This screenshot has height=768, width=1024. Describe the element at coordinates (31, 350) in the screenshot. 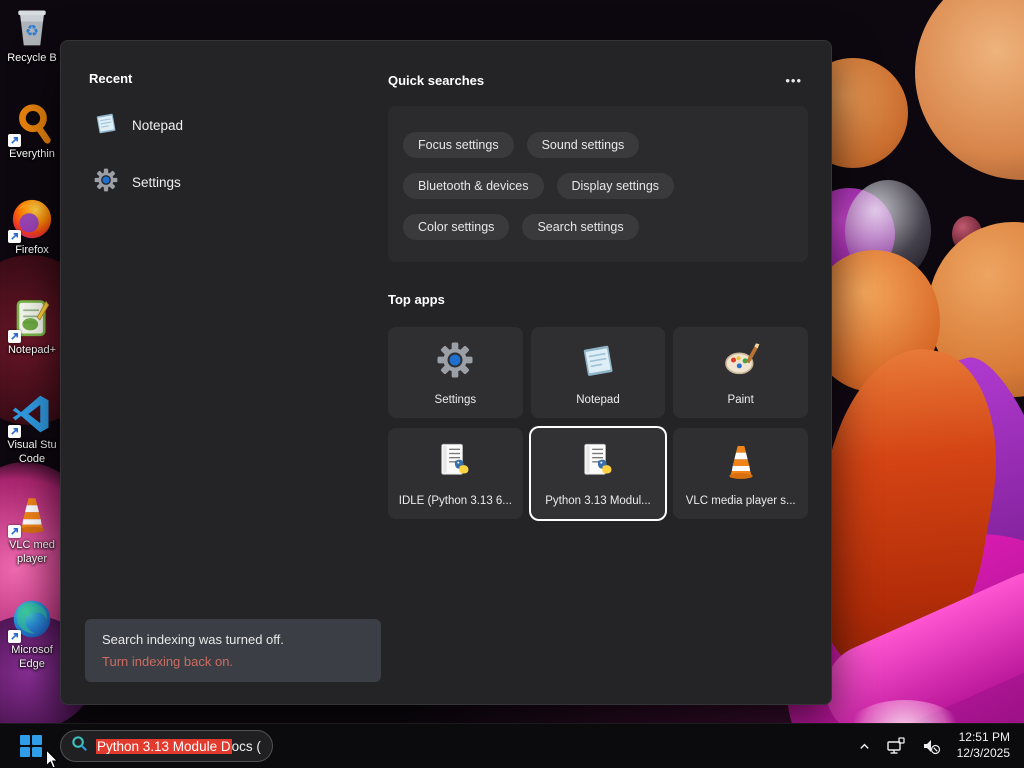

I see `desktop-icon-label: Notepad+` at that location.